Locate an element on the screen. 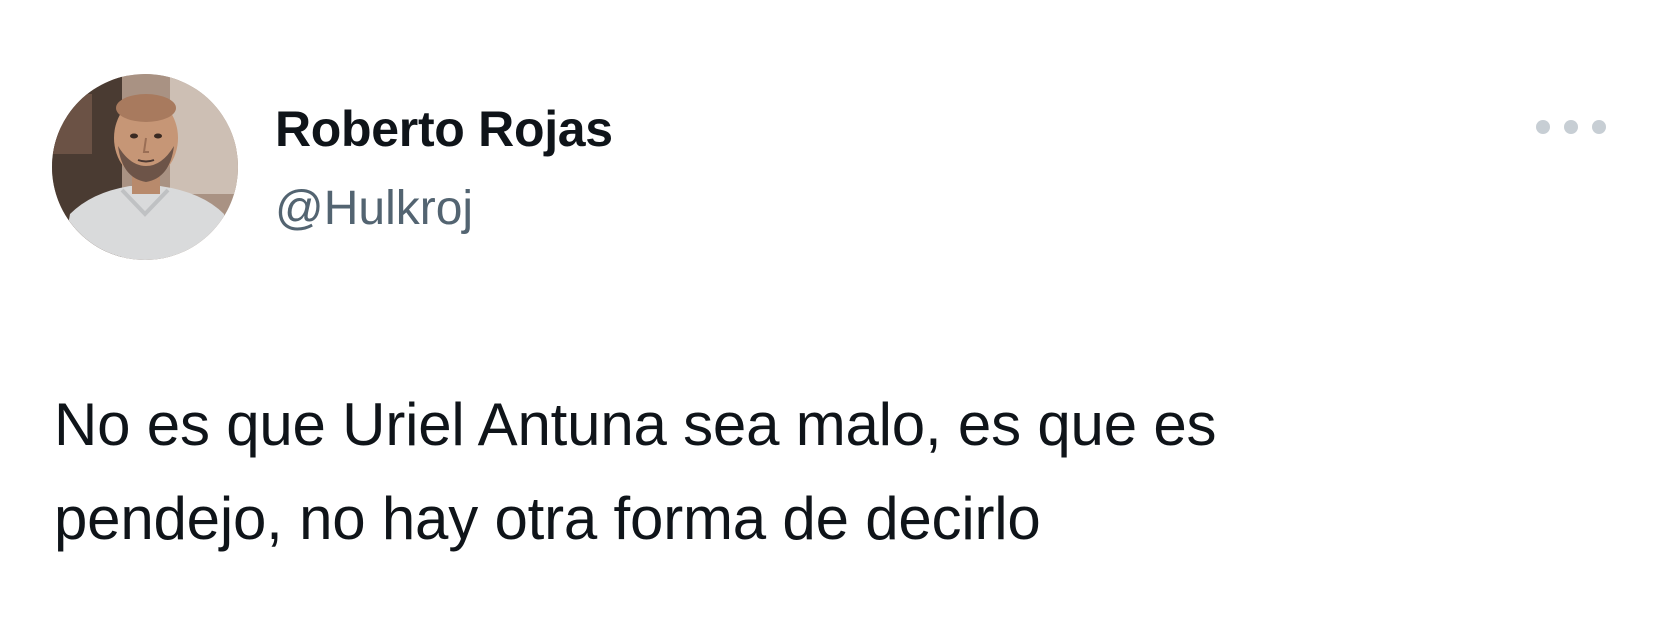 This screenshot has height=620, width=1662. avatar is located at coordinates (145, 167).